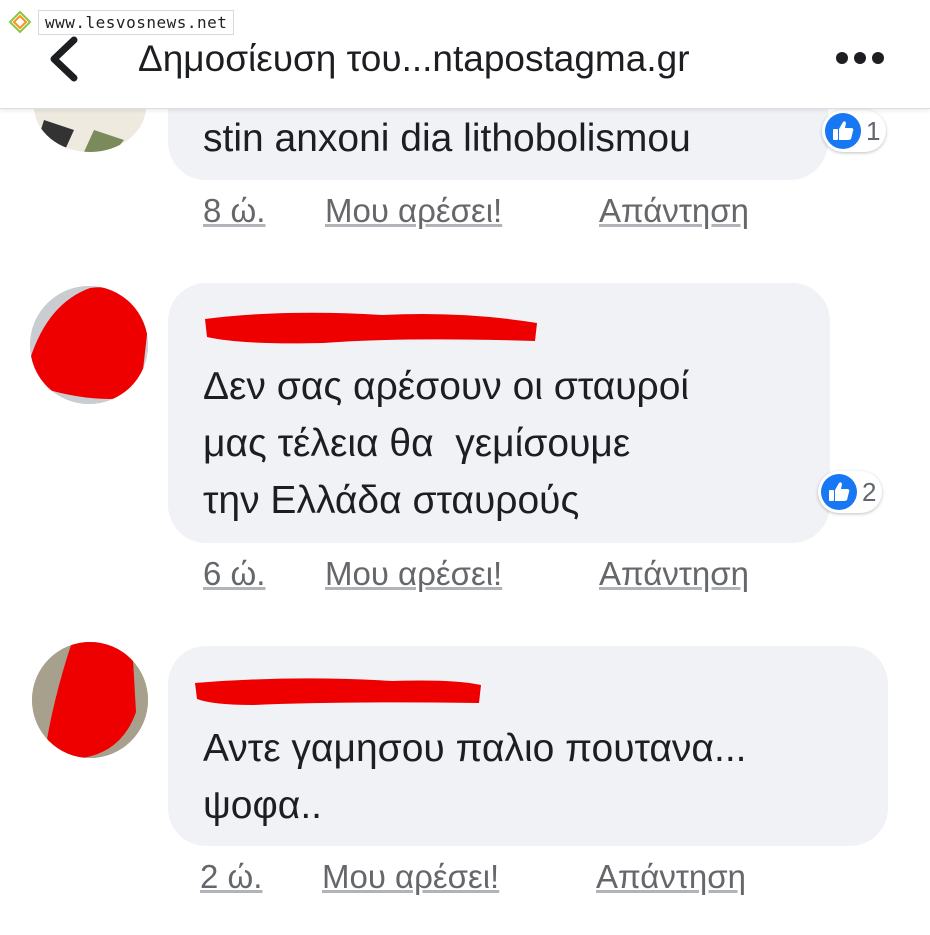 The width and height of the screenshot is (930, 935). What do you see at coordinates (860, 58) in the screenshot?
I see `more-dots-icon` at bounding box center [860, 58].